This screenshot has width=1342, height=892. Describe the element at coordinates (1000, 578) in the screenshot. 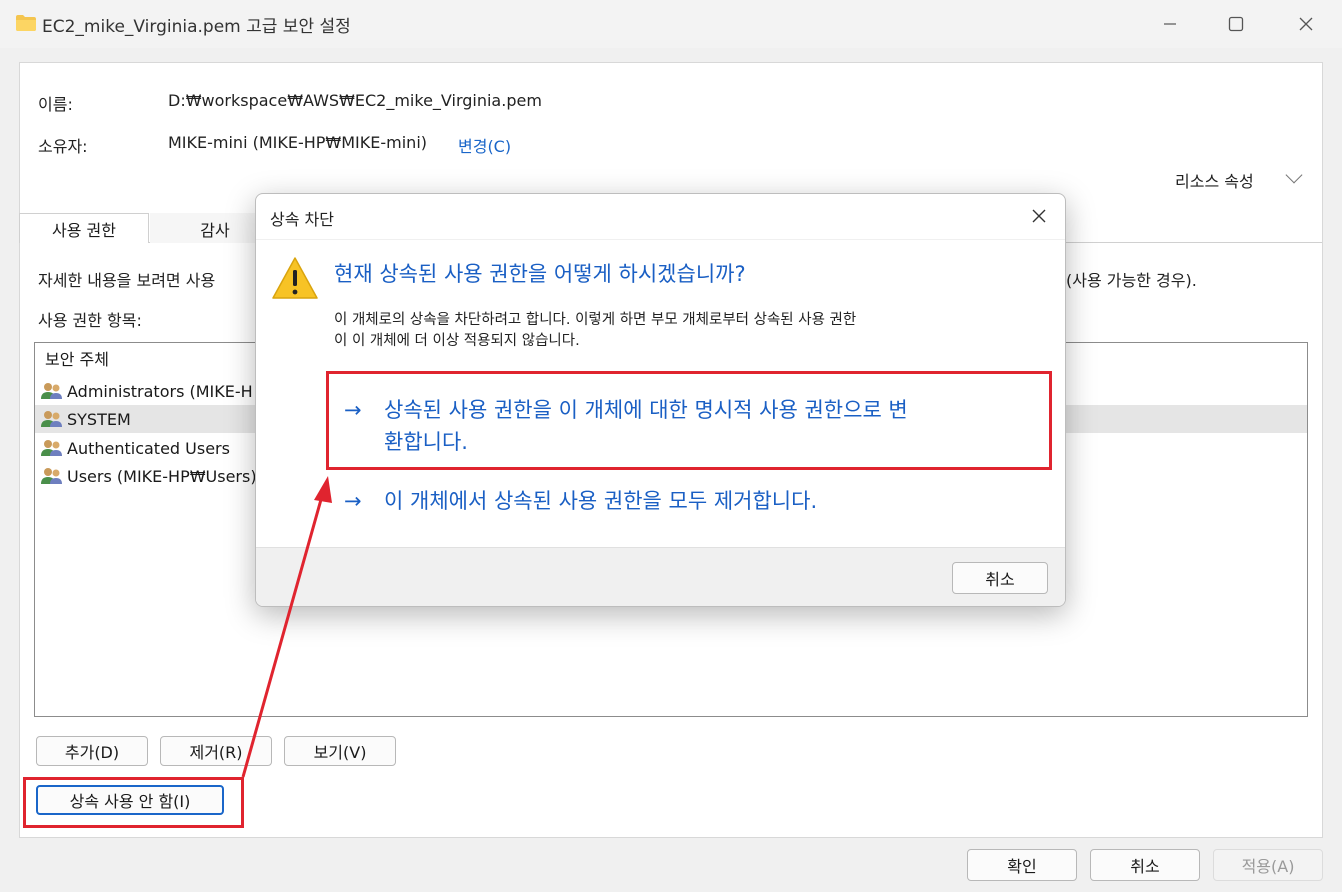

I see `dialog-cancel-button: 취소` at that location.